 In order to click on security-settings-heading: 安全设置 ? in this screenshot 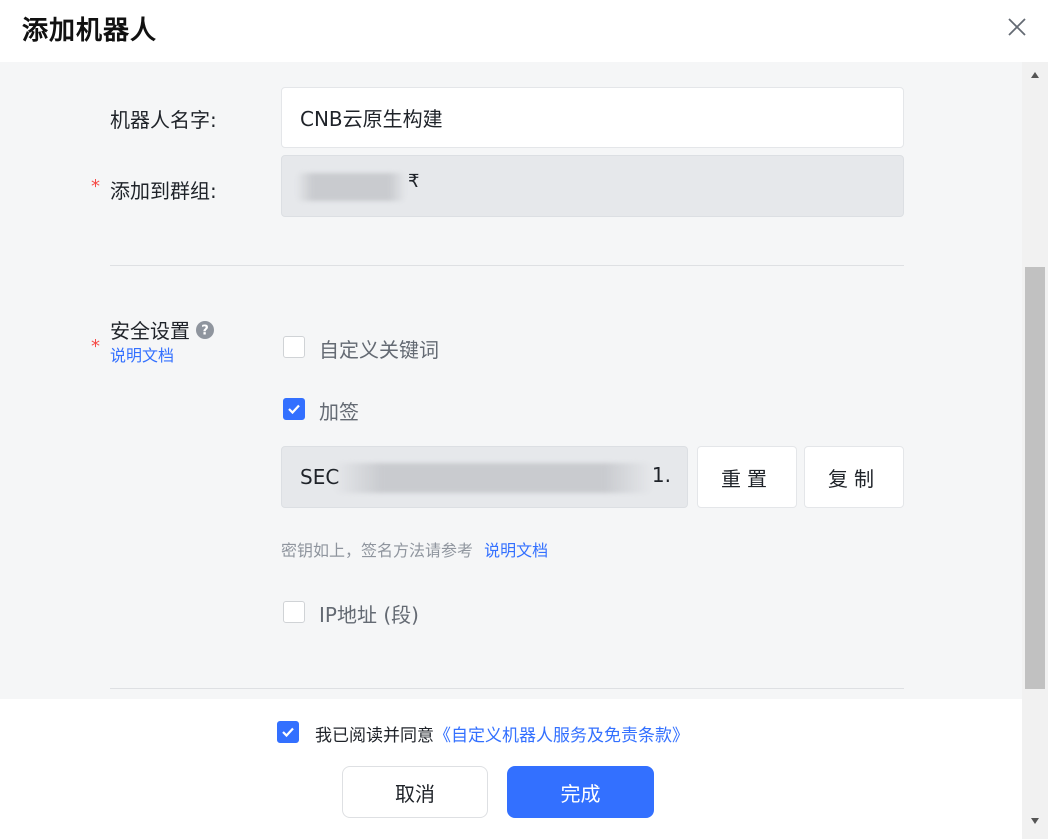, I will do `click(162, 329)`.